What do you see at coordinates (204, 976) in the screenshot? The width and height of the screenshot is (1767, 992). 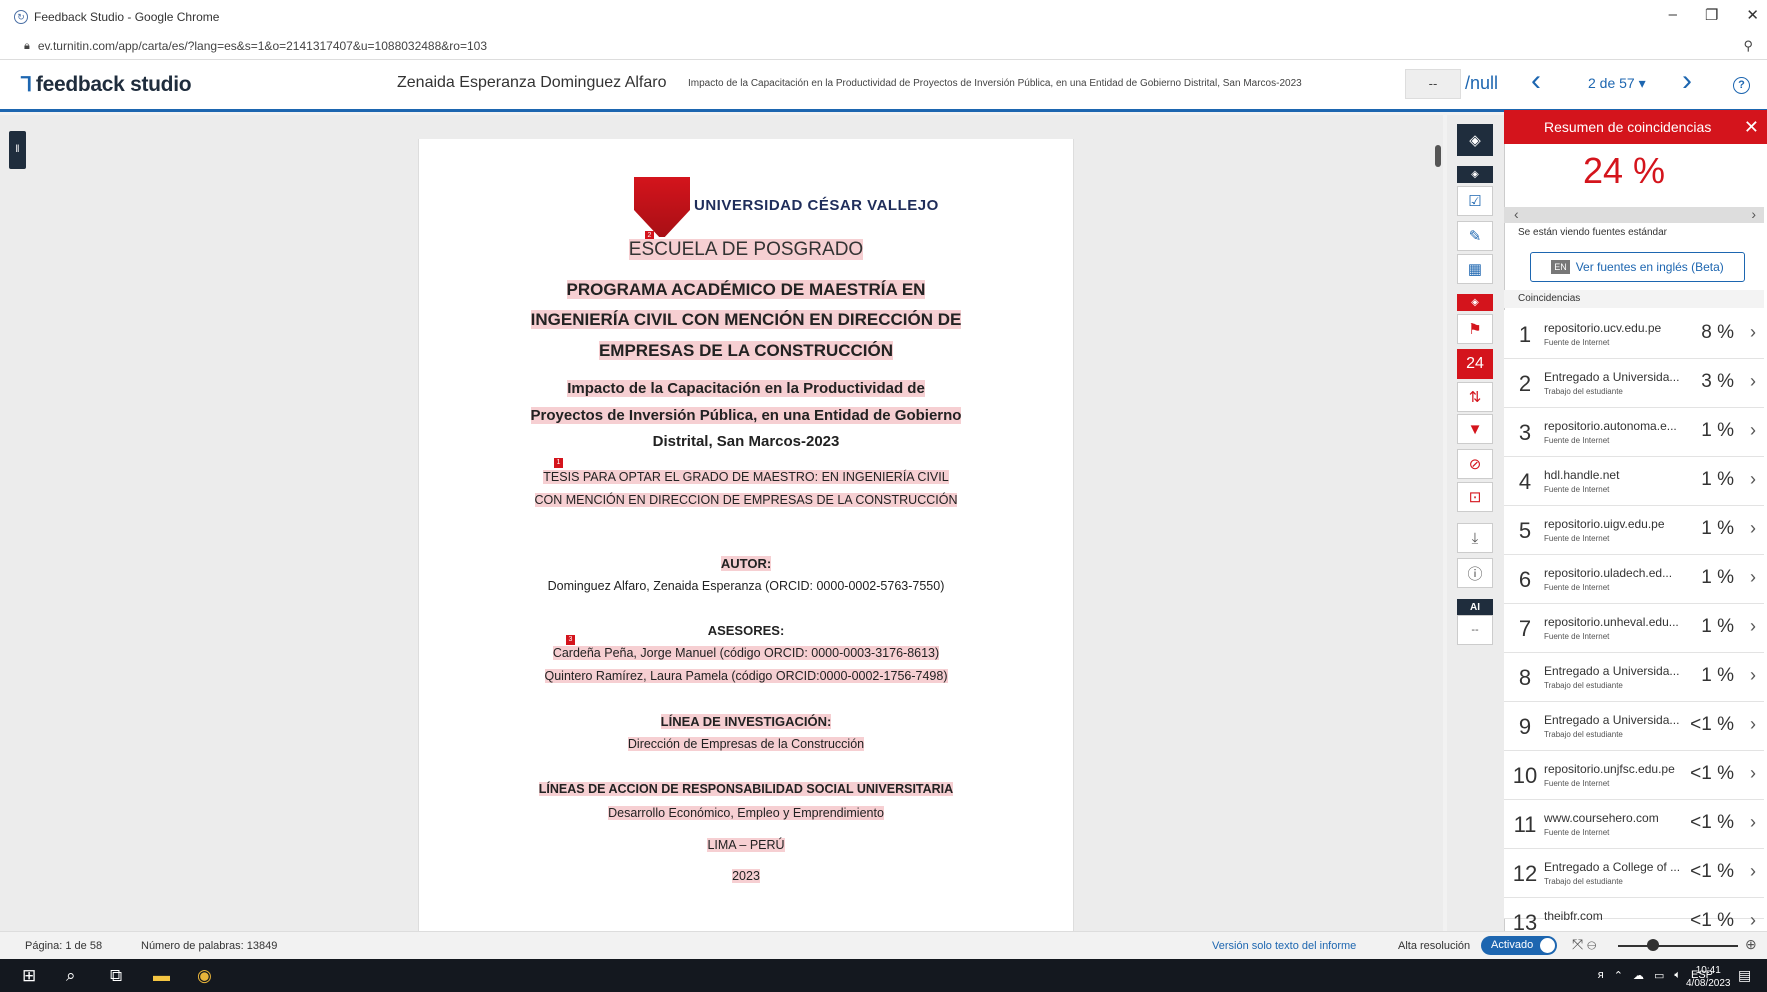 I see `chrome-icon: ◉` at bounding box center [204, 976].